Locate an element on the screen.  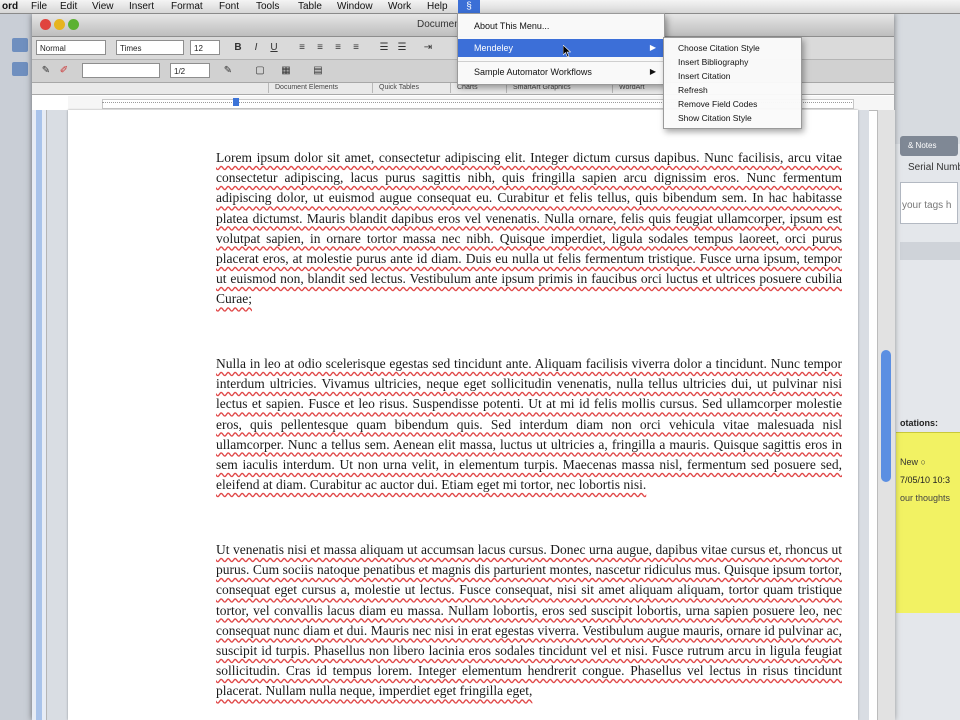
menu-window: Window is located at coordinates (355, 6).